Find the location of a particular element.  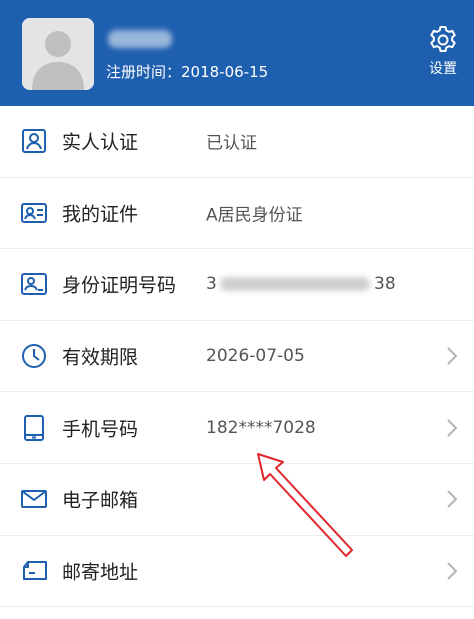

settings-button: 设置 is located at coordinates (443, 59).